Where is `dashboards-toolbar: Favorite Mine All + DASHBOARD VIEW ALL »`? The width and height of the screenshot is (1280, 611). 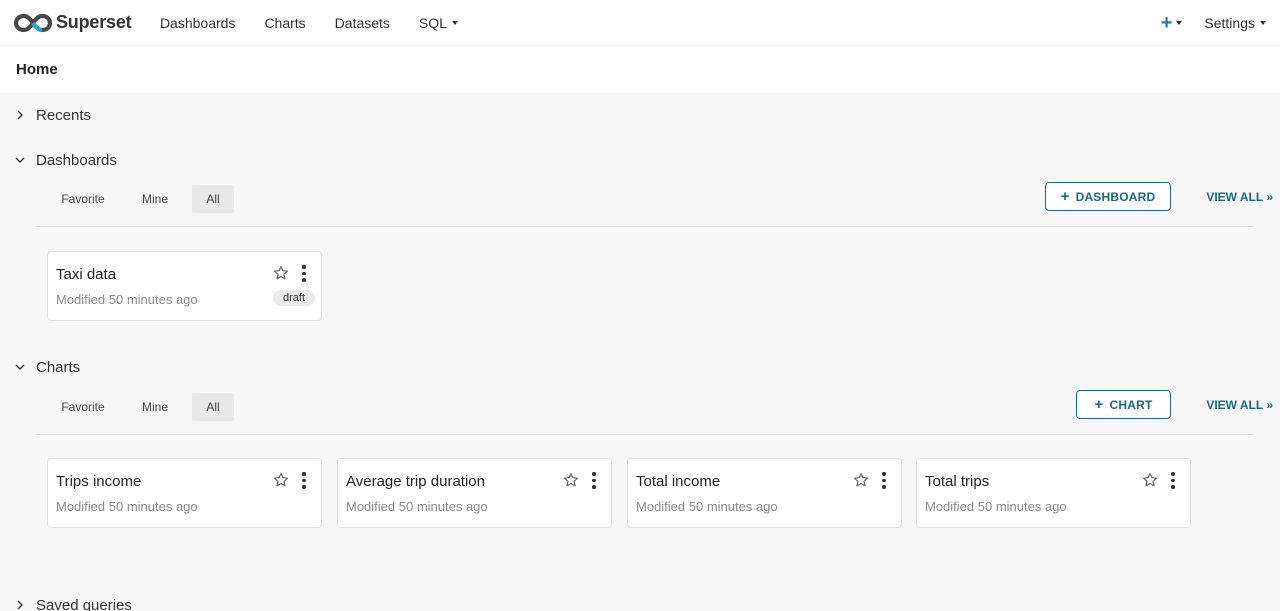 dashboards-toolbar: Favorite Mine All + DASHBOARD VIEW ALL » is located at coordinates (654, 204).